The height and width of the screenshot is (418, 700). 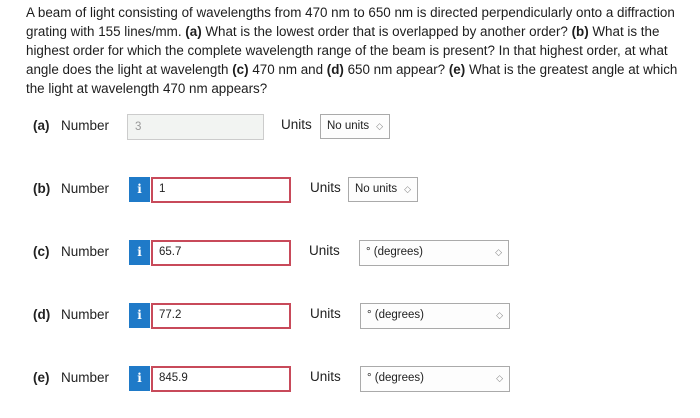 What do you see at coordinates (41, 377) in the screenshot?
I see `part-label: (e)` at bounding box center [41, 377].